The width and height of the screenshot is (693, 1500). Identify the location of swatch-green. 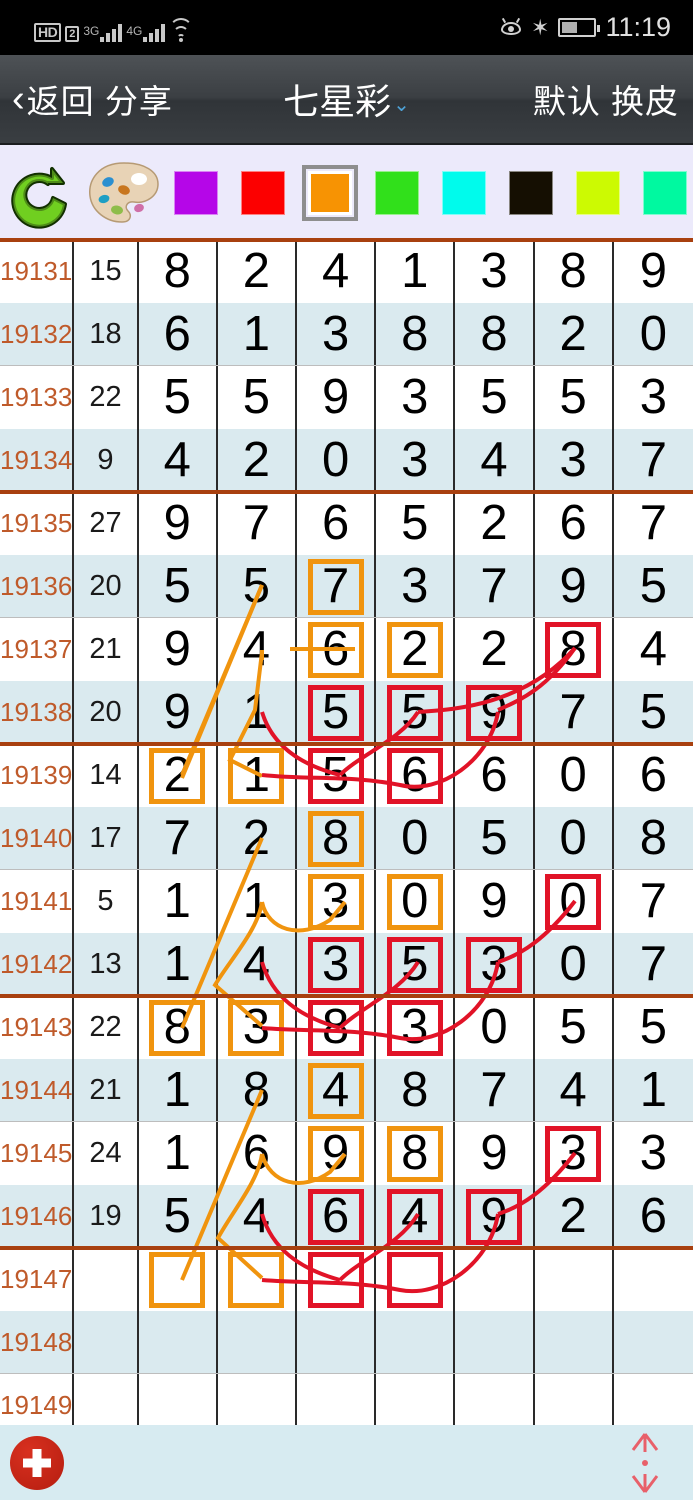
(397, 192).